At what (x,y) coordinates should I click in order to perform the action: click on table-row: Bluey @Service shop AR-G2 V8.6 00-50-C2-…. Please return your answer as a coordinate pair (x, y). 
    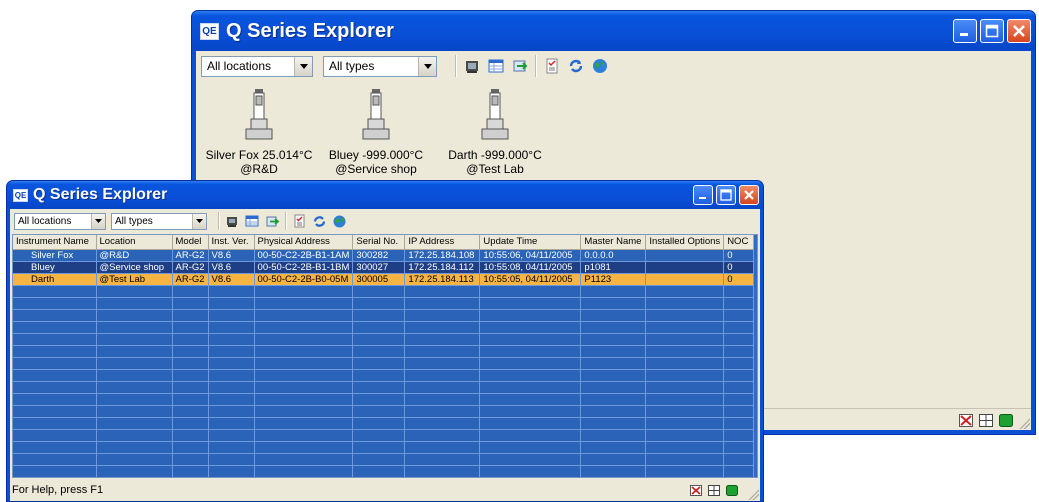
    Looking at the image, I should click on (384, 267).